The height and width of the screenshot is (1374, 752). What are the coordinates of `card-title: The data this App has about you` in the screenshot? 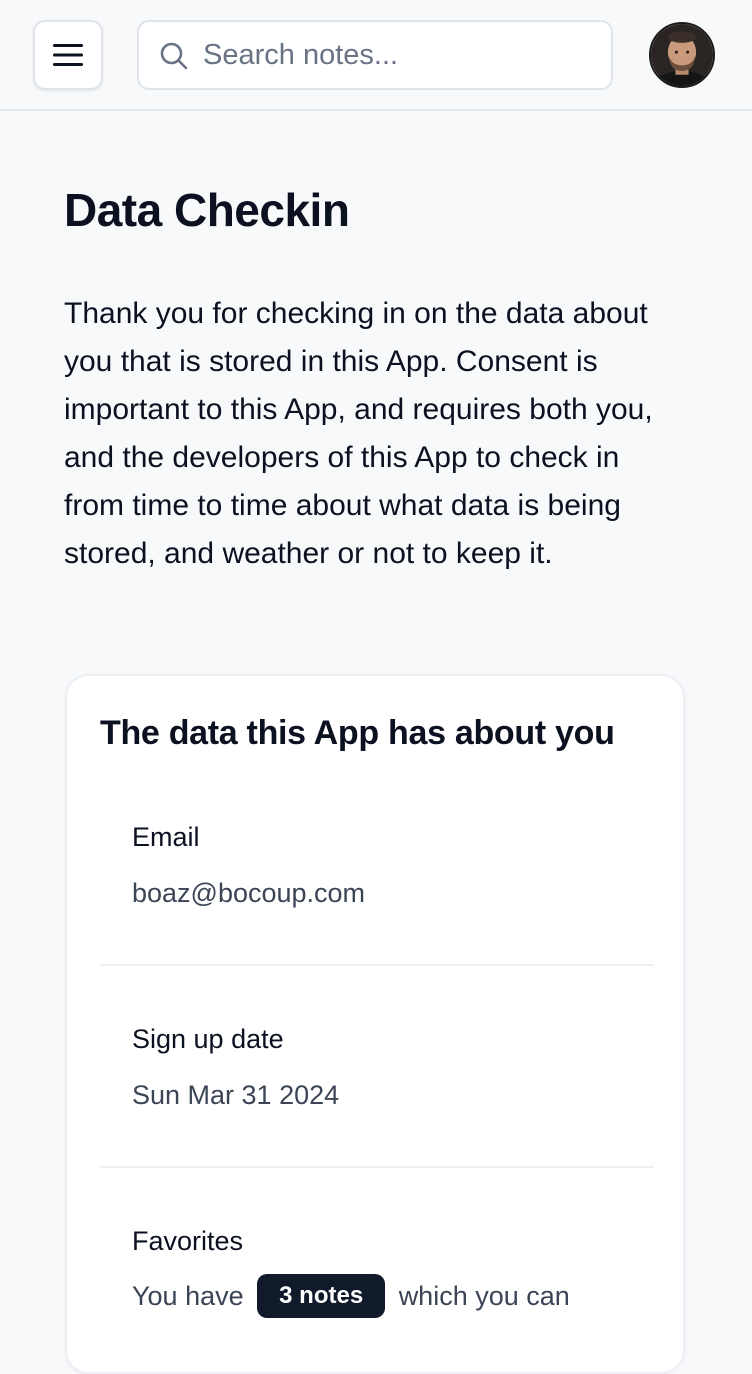 It's located at (357, 733).